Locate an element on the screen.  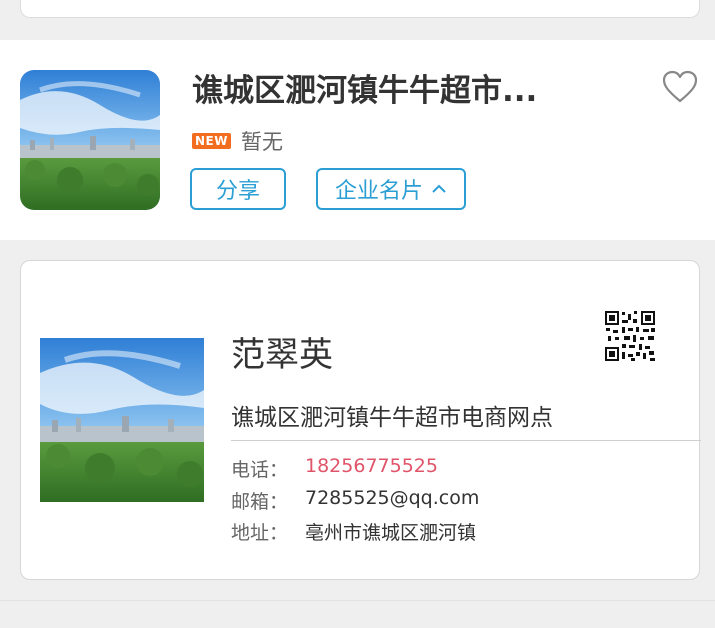
qr-code-icon is located at coordinates (630, 336).